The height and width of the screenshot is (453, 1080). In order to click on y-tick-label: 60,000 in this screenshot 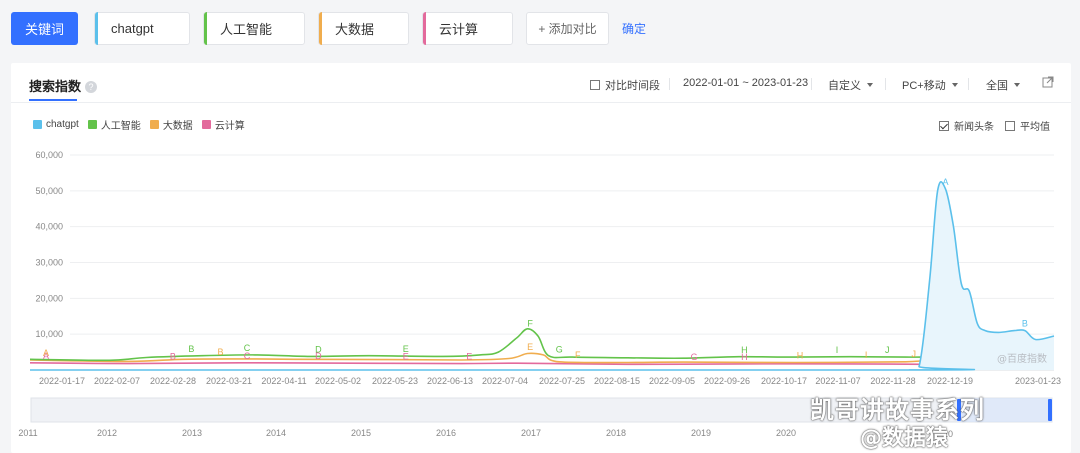, I will do `click(49, 155)`.